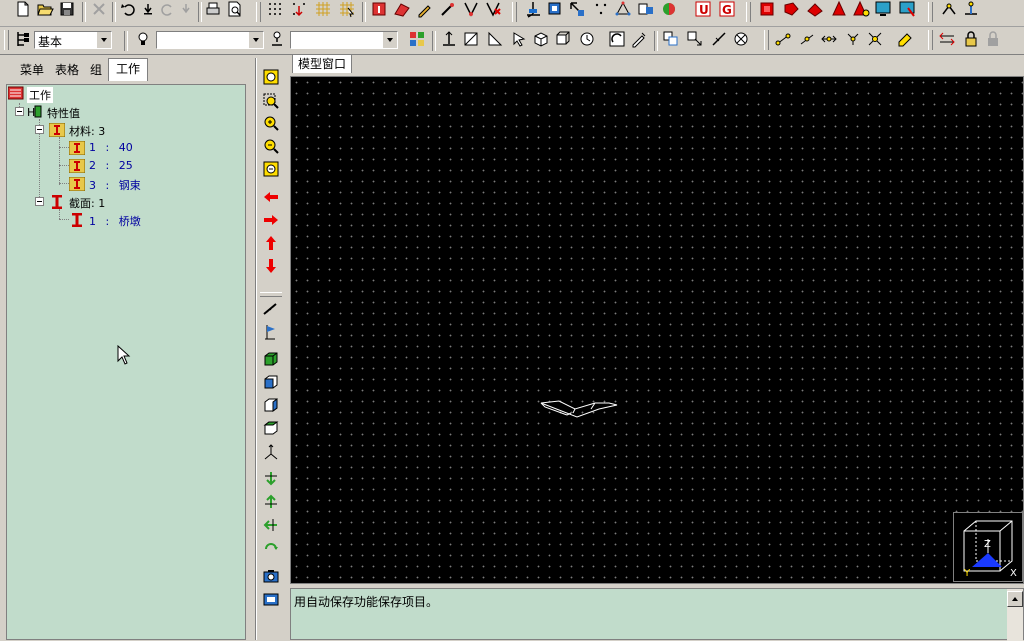  Describe the element at coordinates (402, 9) in the screenshot. I see `select-element-icon` at that location.